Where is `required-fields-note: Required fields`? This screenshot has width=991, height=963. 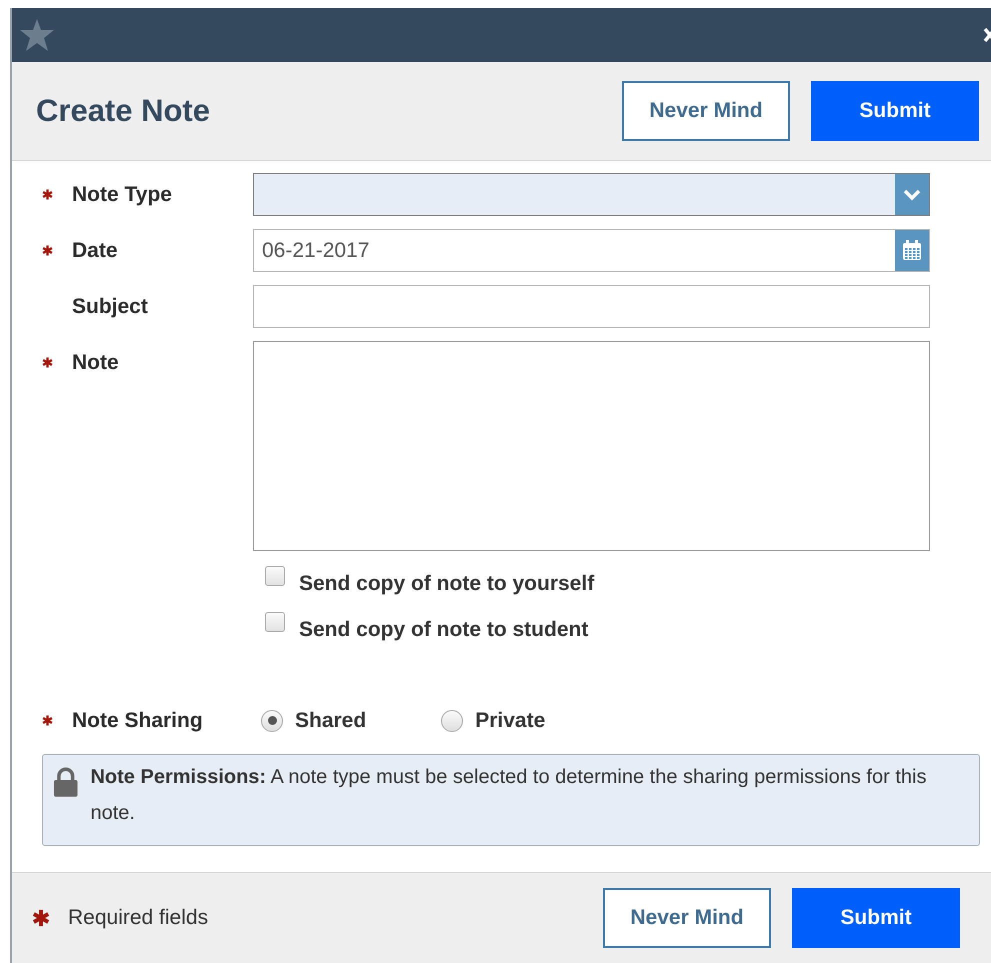 required-fields-note: Required fields is located at coordinates (138, 918).